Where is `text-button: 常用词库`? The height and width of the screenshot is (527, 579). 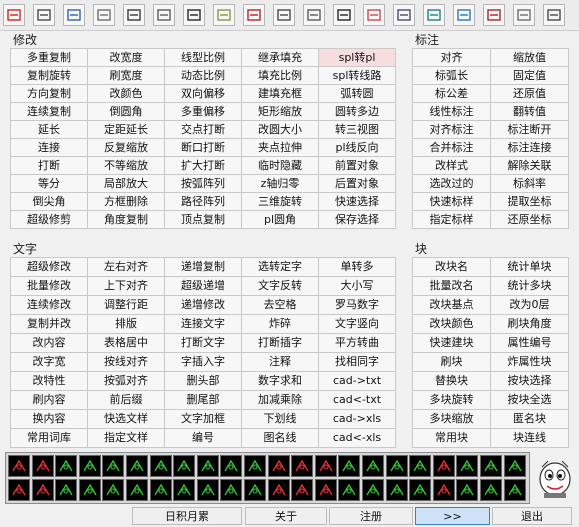 text-button: 常用词库 is located at coordinates (49, 438).